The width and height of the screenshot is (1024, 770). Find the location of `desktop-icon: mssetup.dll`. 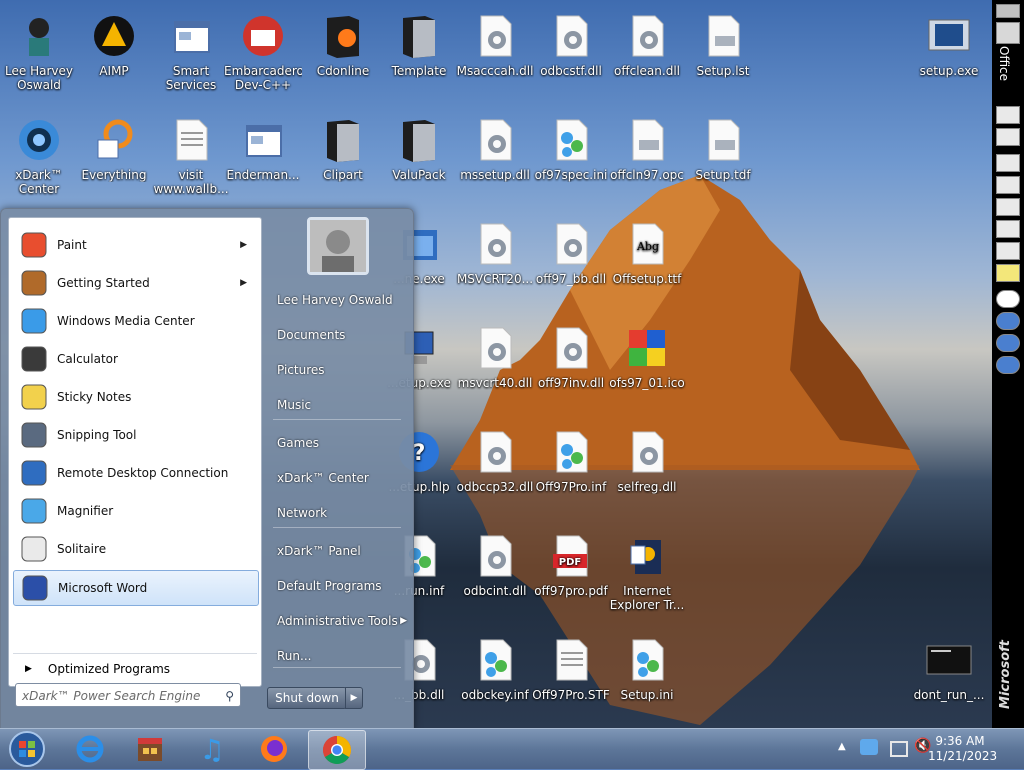

desktop-icon: mssetup.dll is located at coordinates (495, 160).